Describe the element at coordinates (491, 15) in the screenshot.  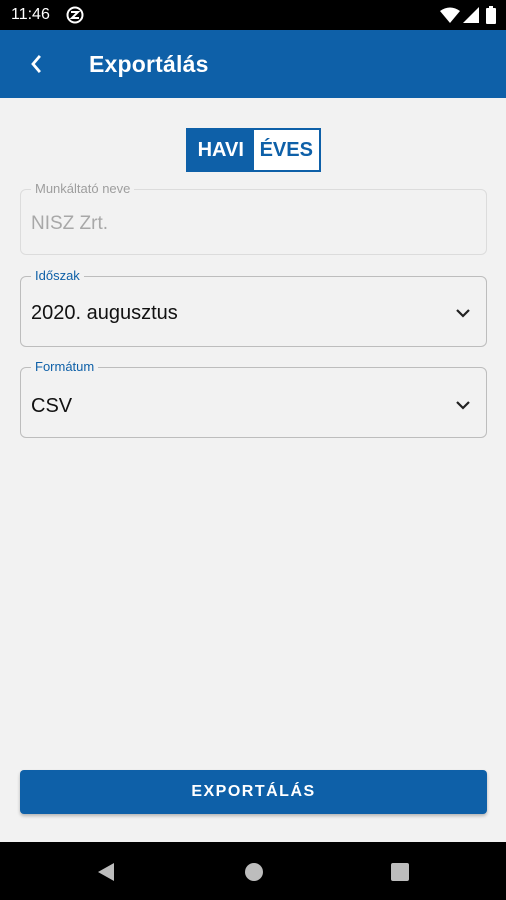
I see `battery-icon` at that location.